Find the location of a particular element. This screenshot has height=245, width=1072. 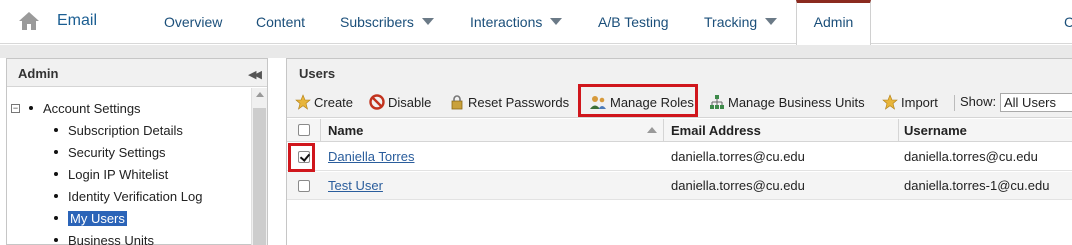

tab-interactions: Interactions is located at coordinates (516, 22).